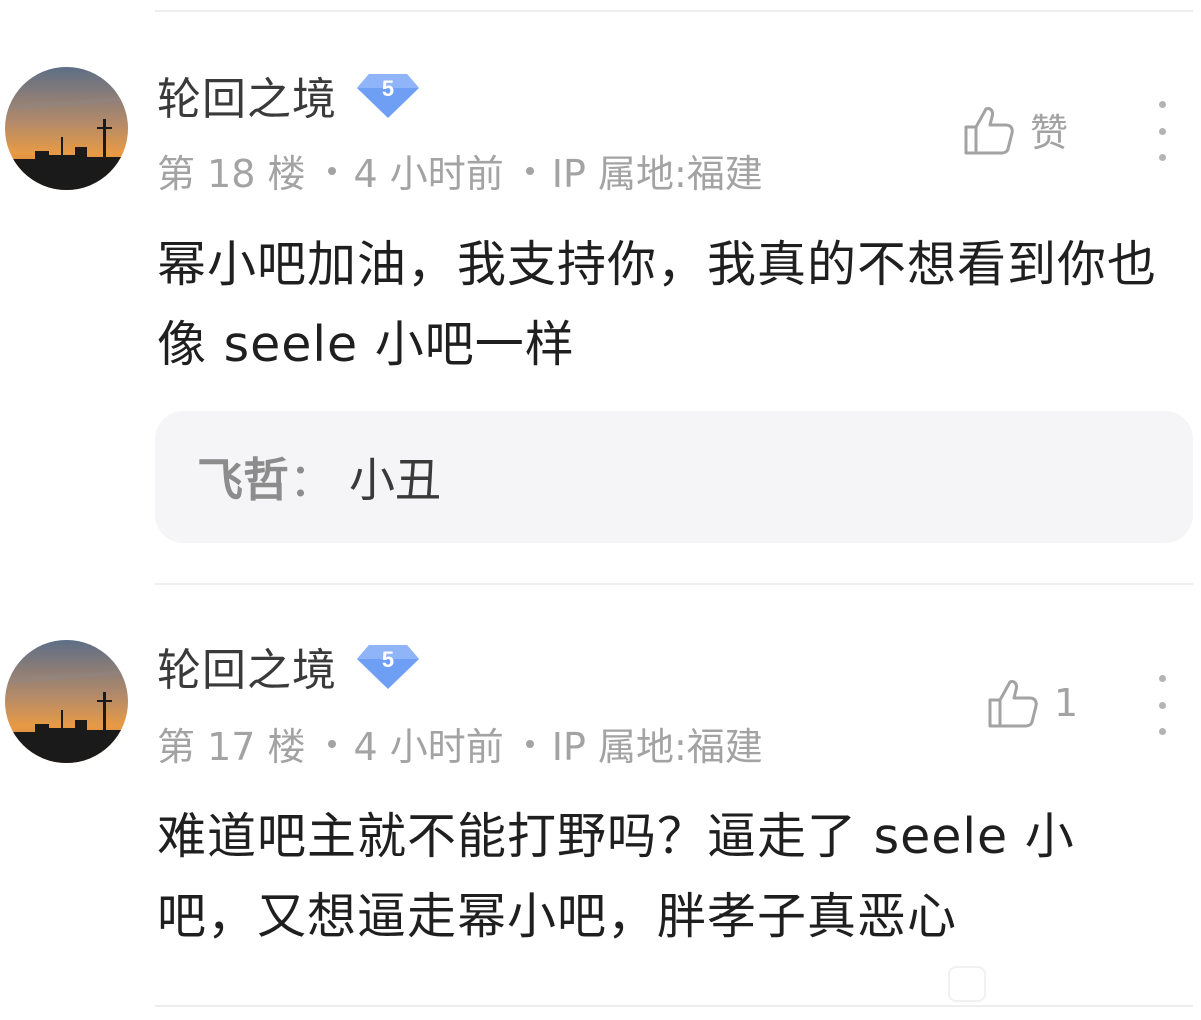  I want to click on post-divider, so click(674, 584).